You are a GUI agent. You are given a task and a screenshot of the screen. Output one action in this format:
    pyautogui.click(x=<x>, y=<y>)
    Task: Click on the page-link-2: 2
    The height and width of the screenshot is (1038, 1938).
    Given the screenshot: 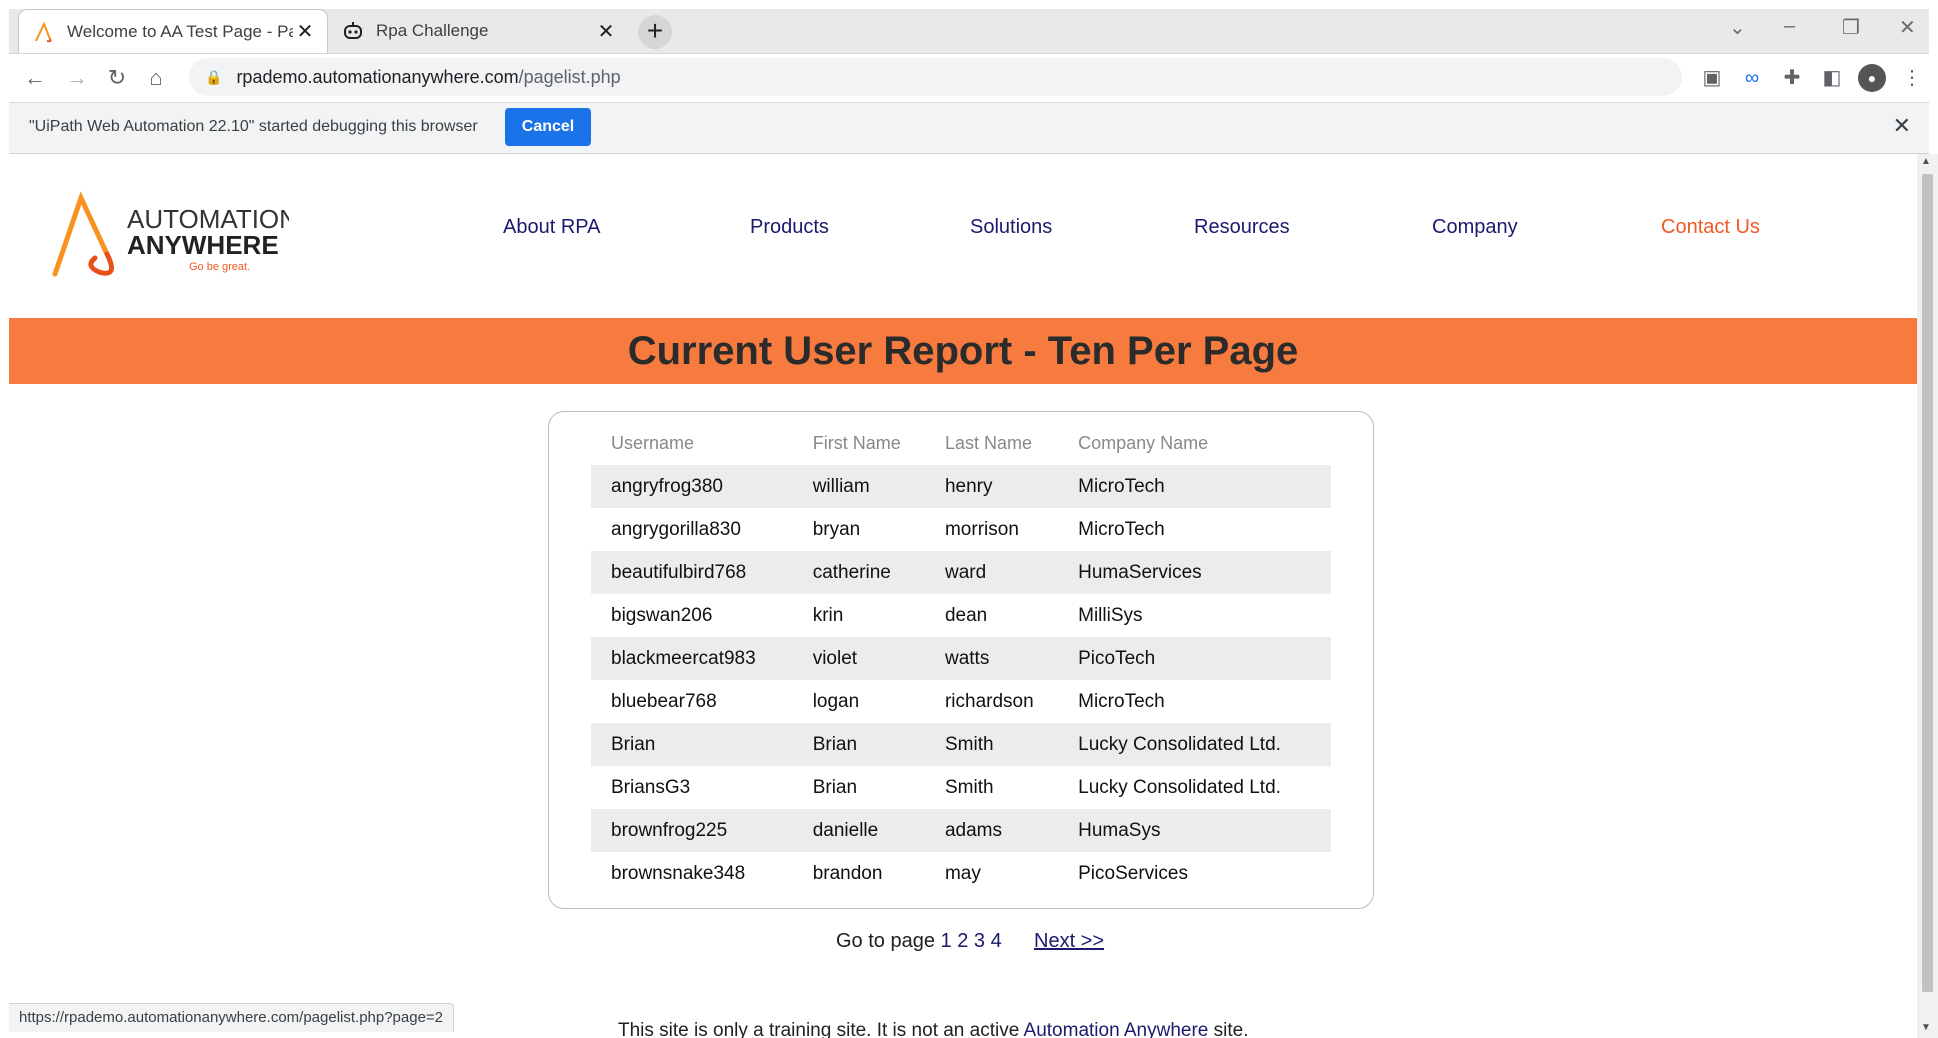 What is the action you would take?
    pyautogui.click(x=962, y=941)
    